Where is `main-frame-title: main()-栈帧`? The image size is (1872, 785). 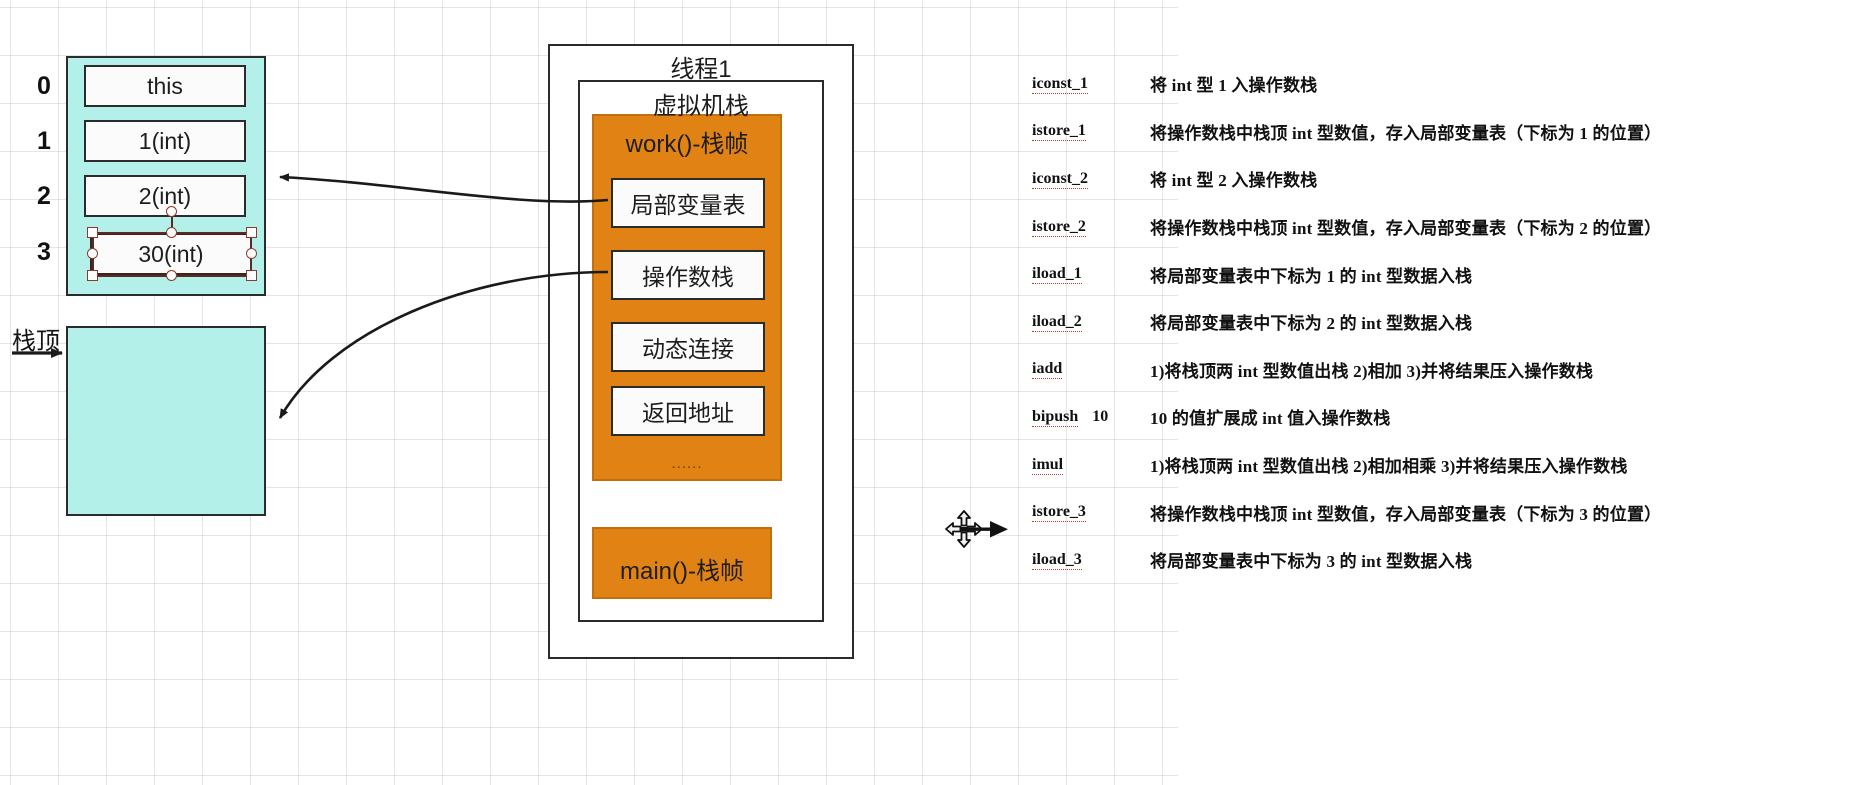
main-frame-title: main()-栈帧 is located at coordinates (682, 571).